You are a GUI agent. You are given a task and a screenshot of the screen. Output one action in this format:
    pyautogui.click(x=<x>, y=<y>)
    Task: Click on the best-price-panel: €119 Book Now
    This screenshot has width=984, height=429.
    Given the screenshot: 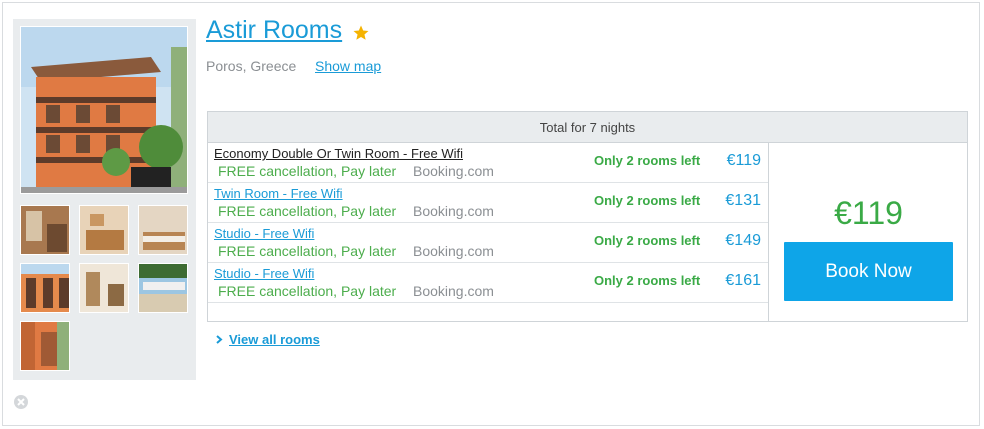 What is the action you would take?
    pyautogui.click(x=867, y=232)
    